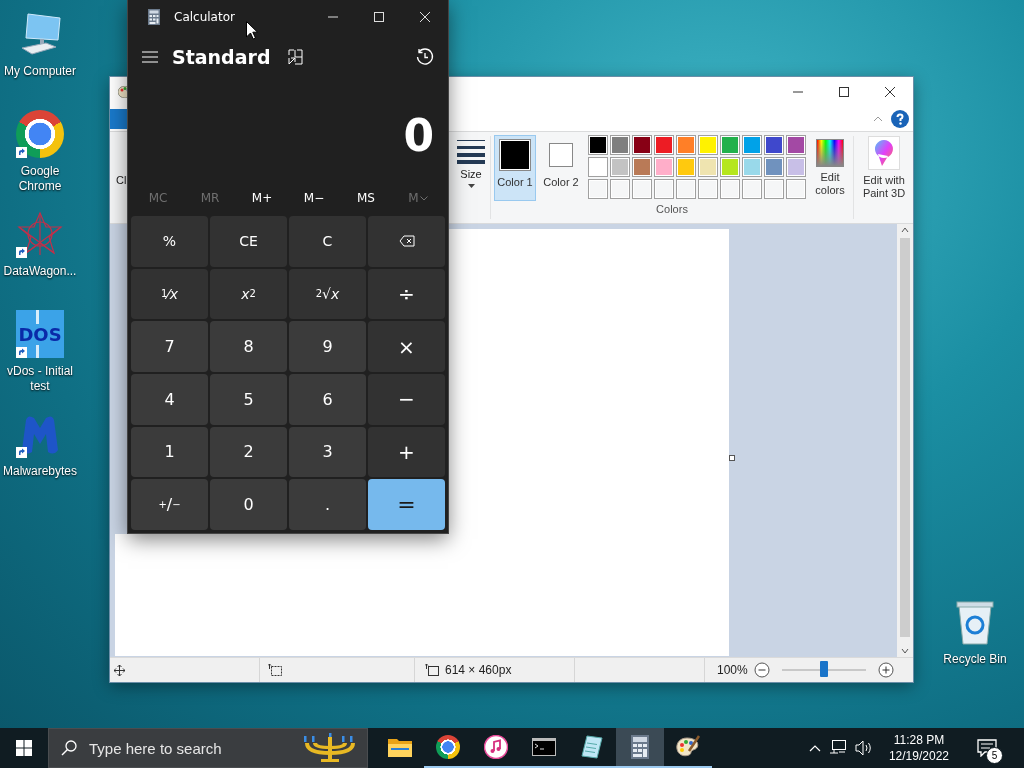  I want to click on key-button: 1, so click(169, 452).